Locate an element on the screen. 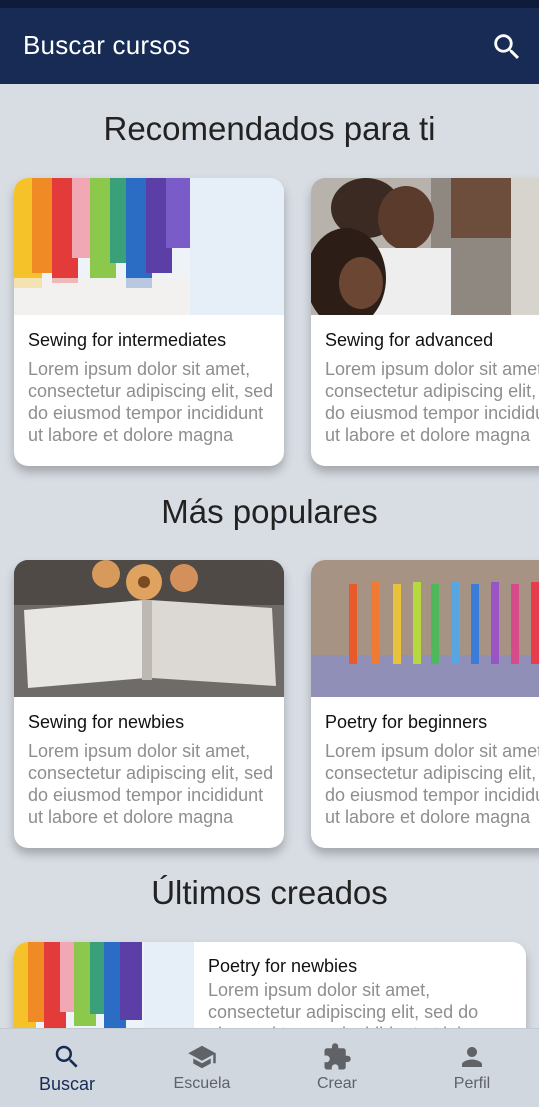 This screenshot has height=1107, width=539. nav-label: Perfil is located at coordinates (472, 1083).